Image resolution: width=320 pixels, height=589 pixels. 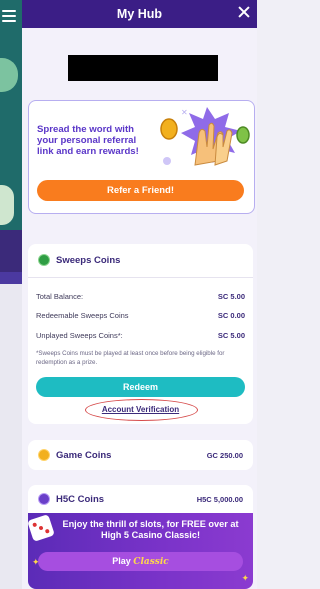 I want to click on game-title: Game Coins, so click(x=84, y=455).